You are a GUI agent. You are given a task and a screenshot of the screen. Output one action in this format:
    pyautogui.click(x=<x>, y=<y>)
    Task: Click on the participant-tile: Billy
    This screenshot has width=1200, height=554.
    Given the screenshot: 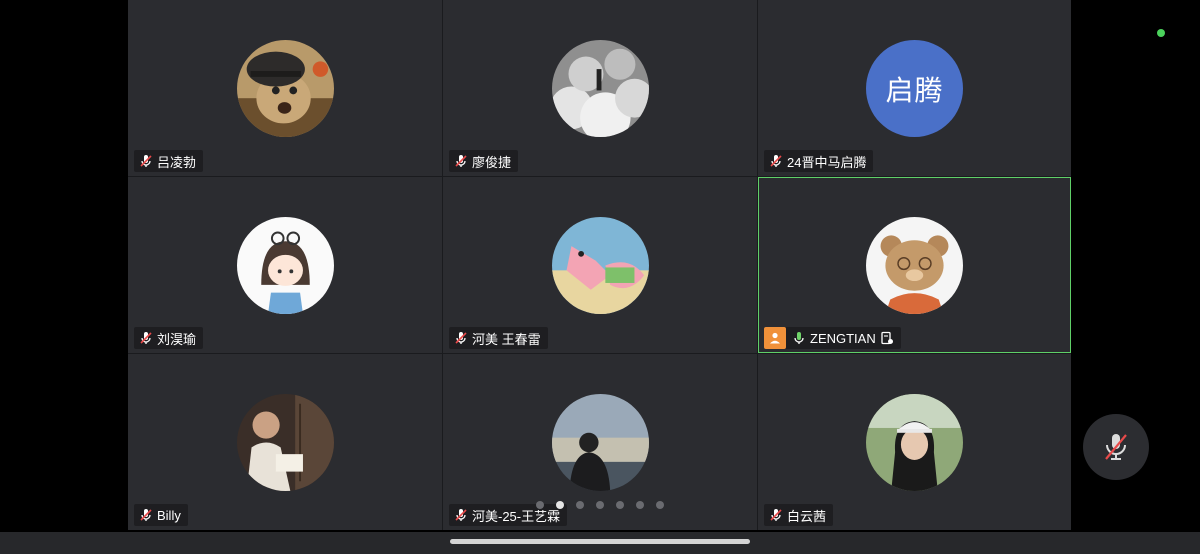 What is the action you would take?
    pyautogui.click(x=285, y=442)
    